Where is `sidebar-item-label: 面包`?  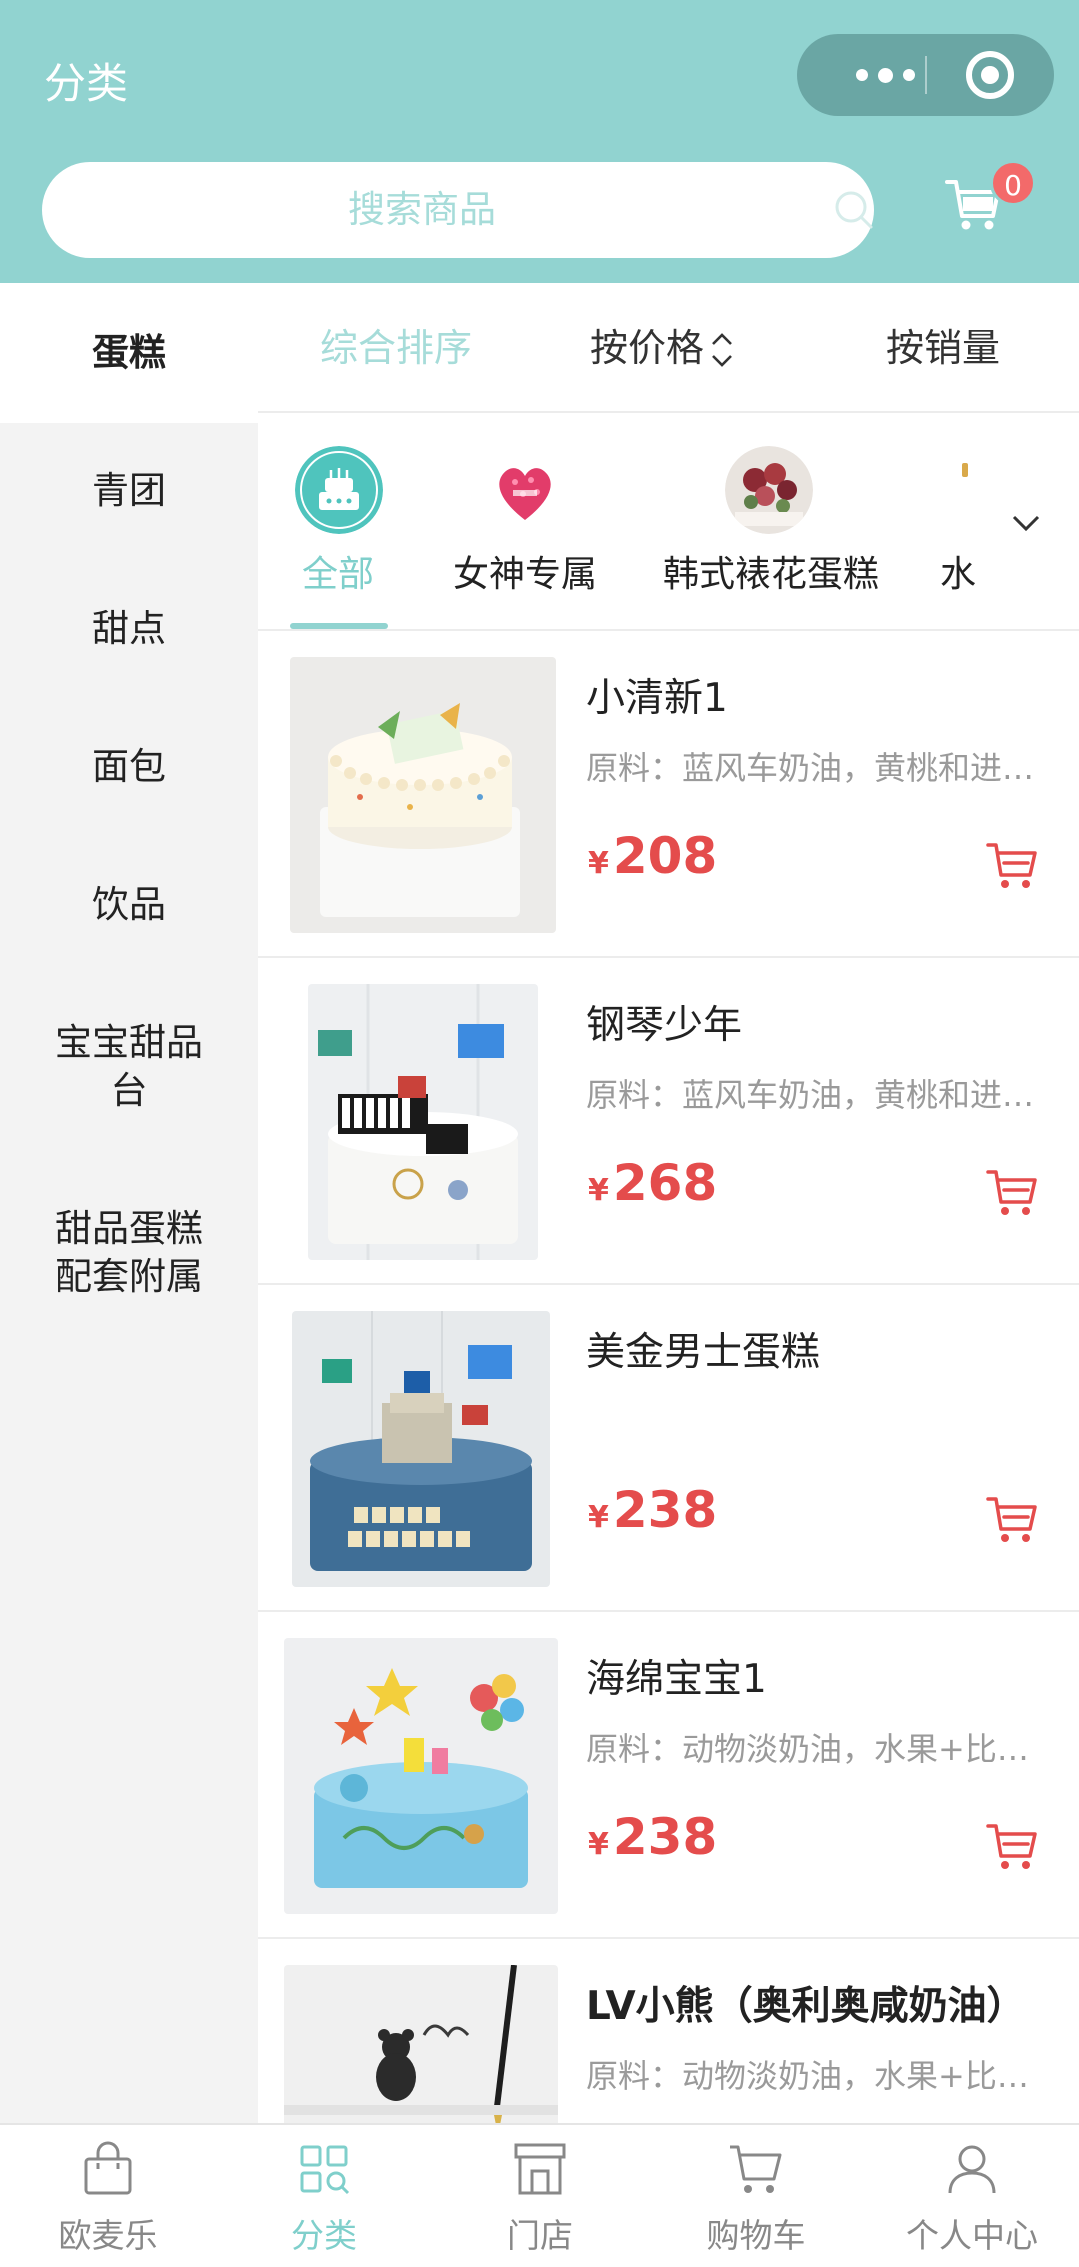 sidebar-item-label: 面包 is located at coordinates (129, 766).